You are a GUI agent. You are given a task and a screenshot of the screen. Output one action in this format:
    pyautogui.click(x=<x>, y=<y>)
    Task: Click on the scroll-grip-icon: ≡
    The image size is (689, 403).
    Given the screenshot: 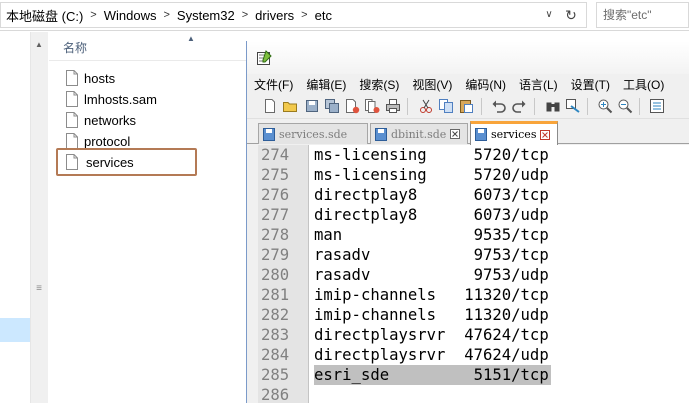 What is the action you would take?
    pyautogui.click(x=39, y=289)
    